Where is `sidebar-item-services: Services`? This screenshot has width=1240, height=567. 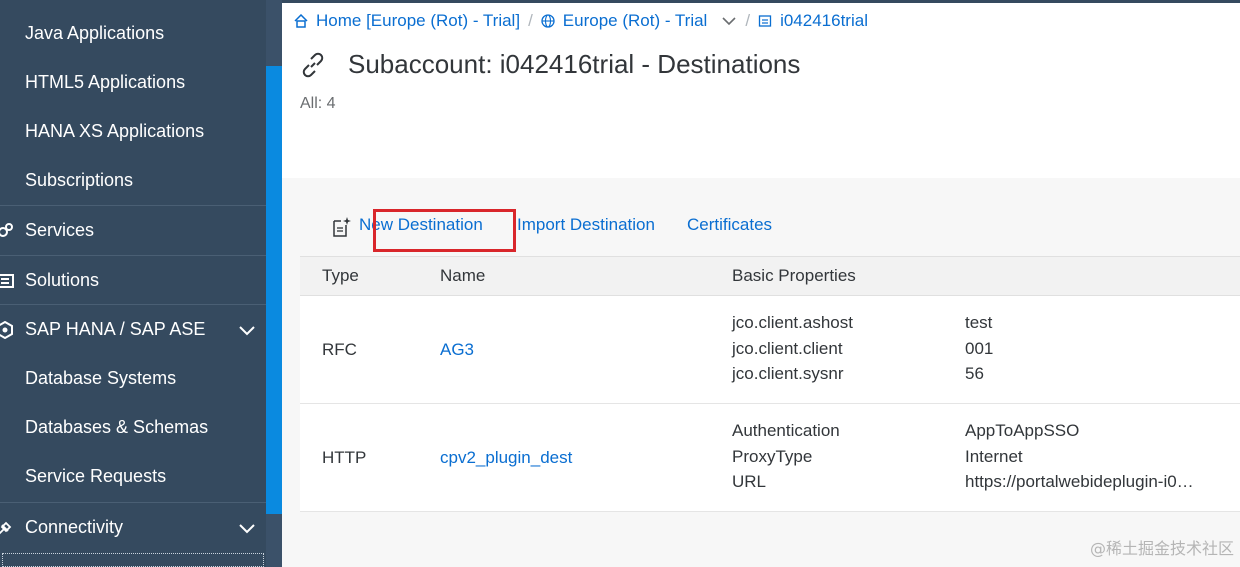 sidebar-item-services: Services is located at coordinates (133, 229).